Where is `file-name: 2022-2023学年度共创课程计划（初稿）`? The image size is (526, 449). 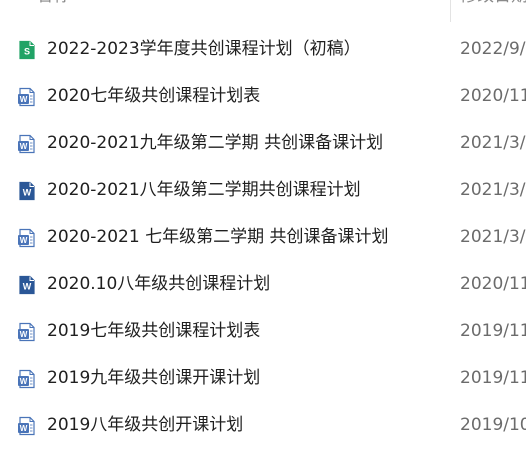 file-name: 2022-2023学年度共创课程计划（初稿） is located at coordinates (204, 49).